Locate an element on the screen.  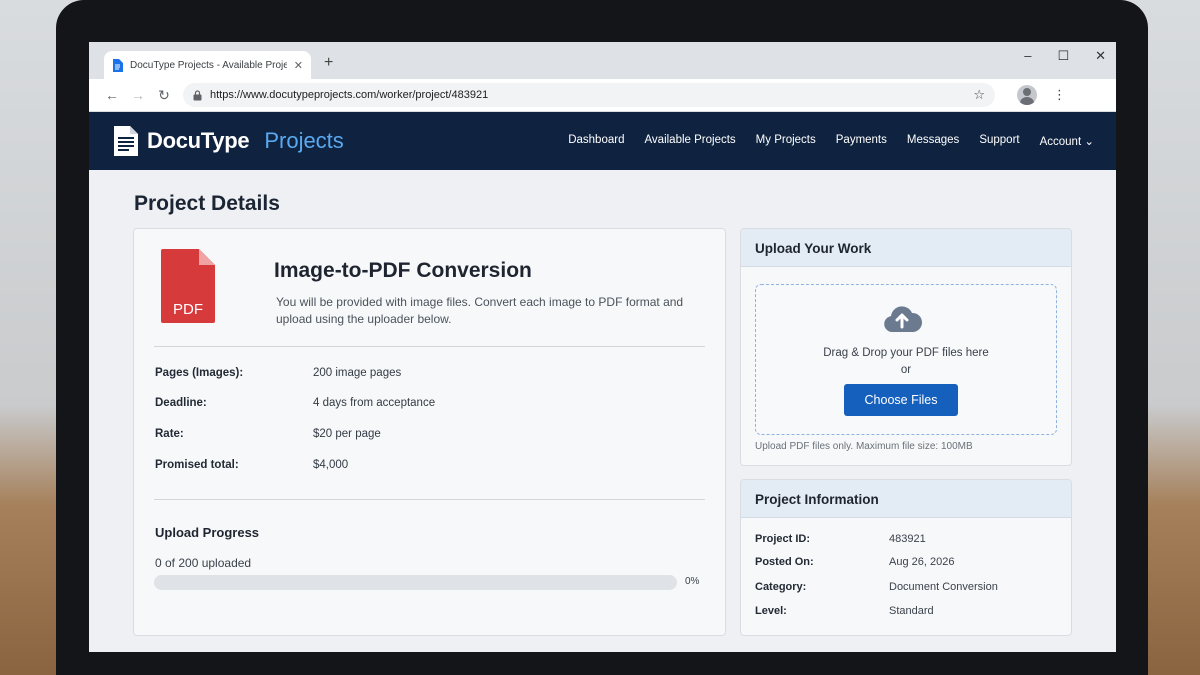
site-logo: DocuType Projects is located at coordinates (229, 141).